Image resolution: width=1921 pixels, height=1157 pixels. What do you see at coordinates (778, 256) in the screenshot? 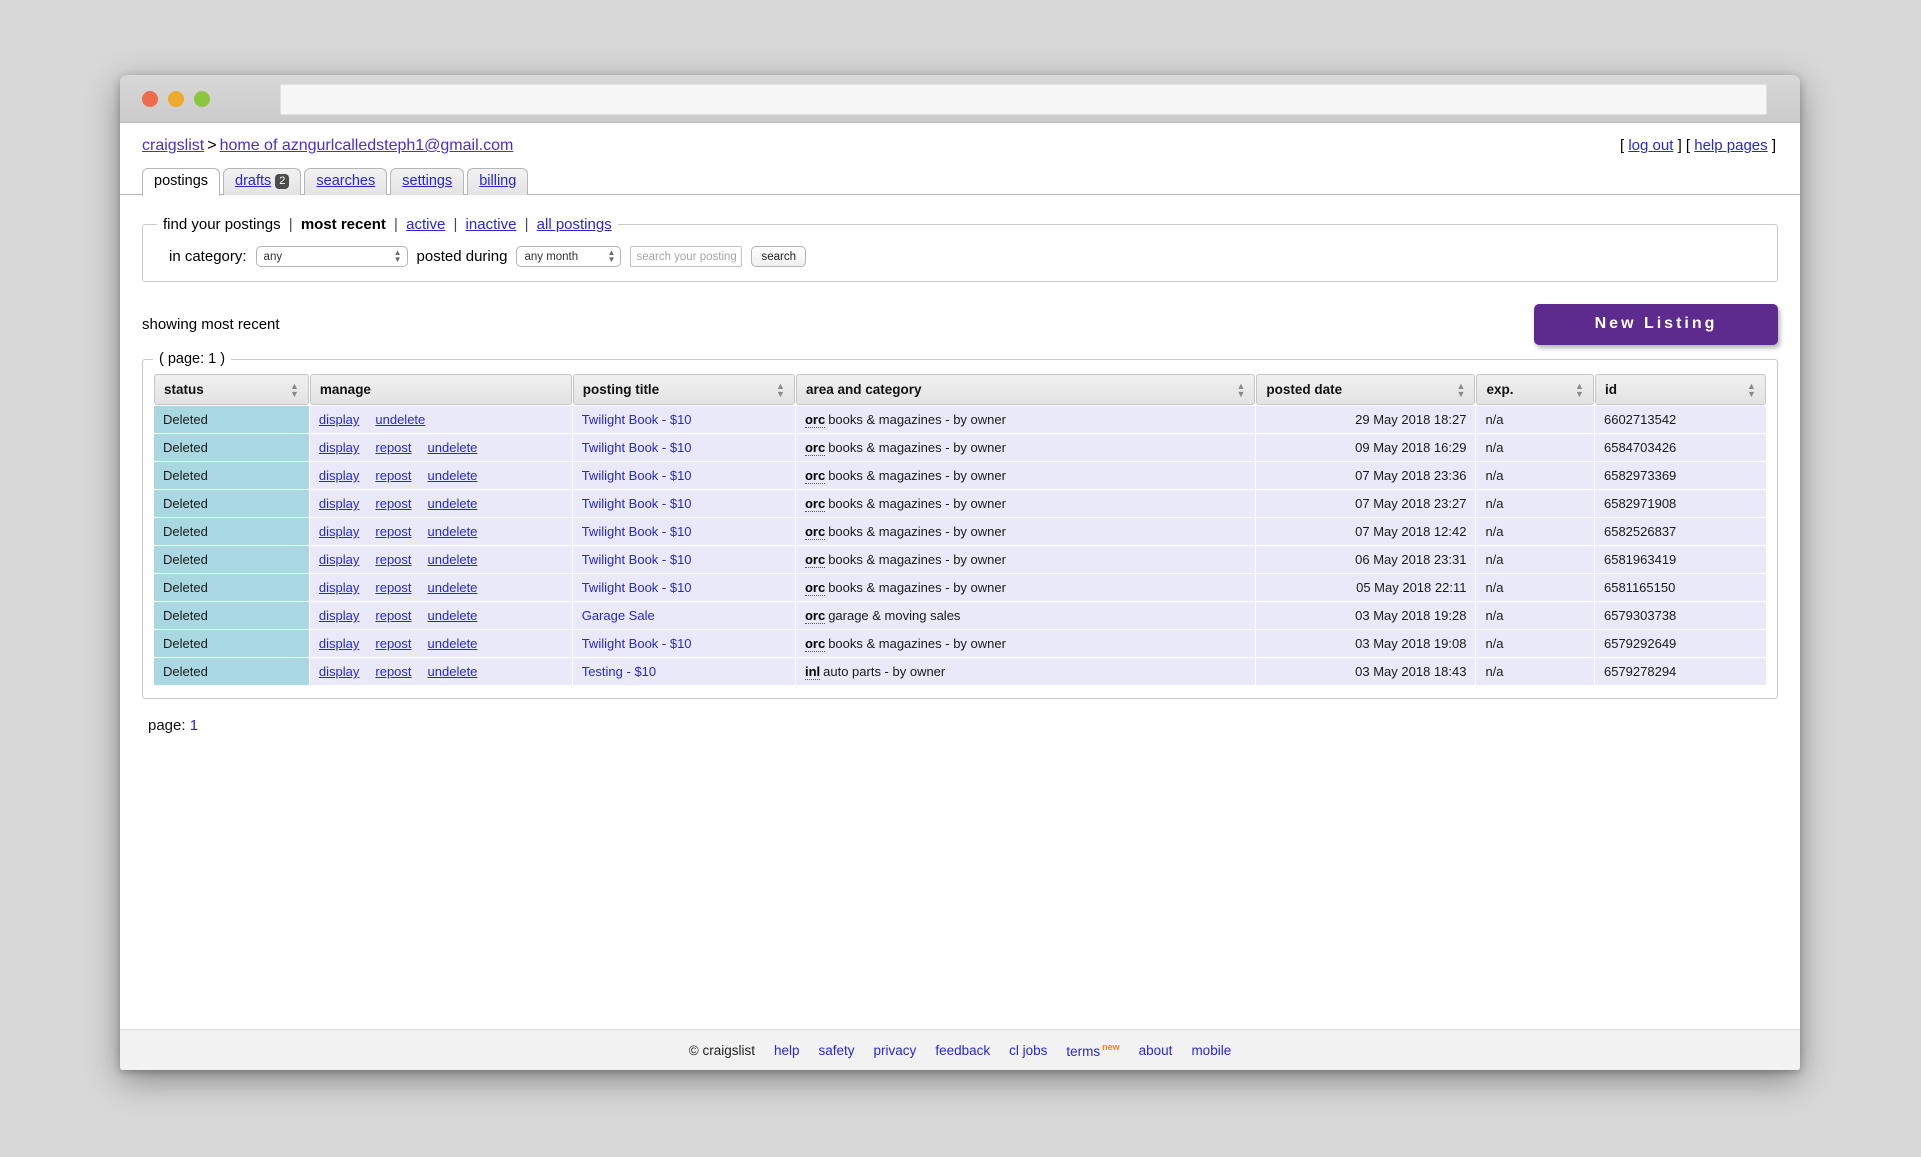
I see `search-button: search` at bounding box center [778, 256].